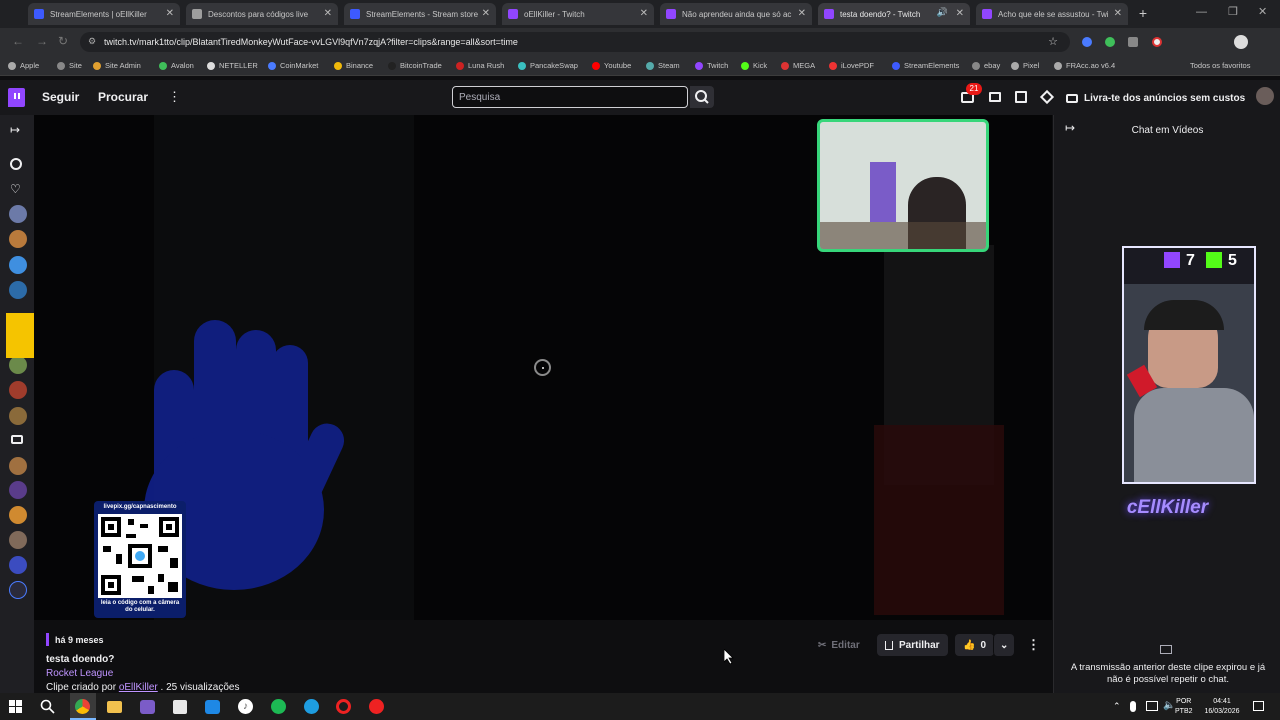 This screenshot has height=720, width=1280. What do you see at coordinates (23, 65) in the screenshot?
I see `bookmark-item: Apple` at bounding box center [23, 65].